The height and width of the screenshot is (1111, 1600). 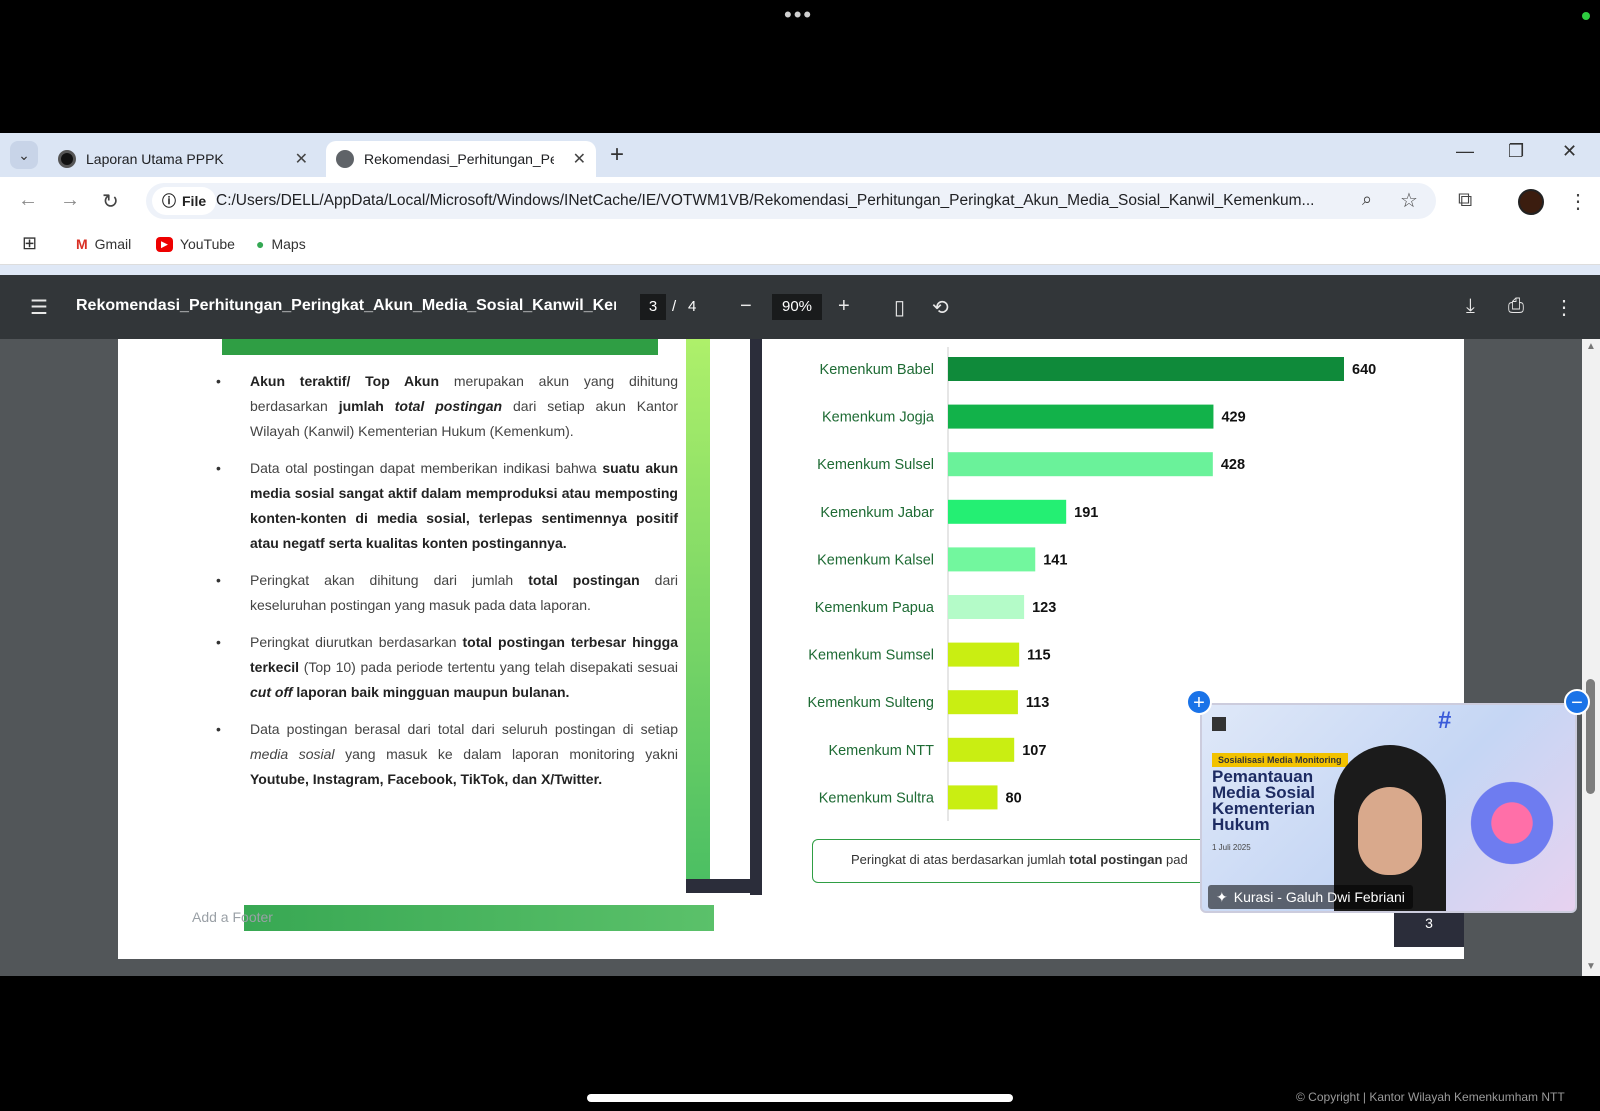 What do you see at coordinates (1055, 560) in the screenshot?
I see `data-label: 141` at bounding box center [1055, 560].